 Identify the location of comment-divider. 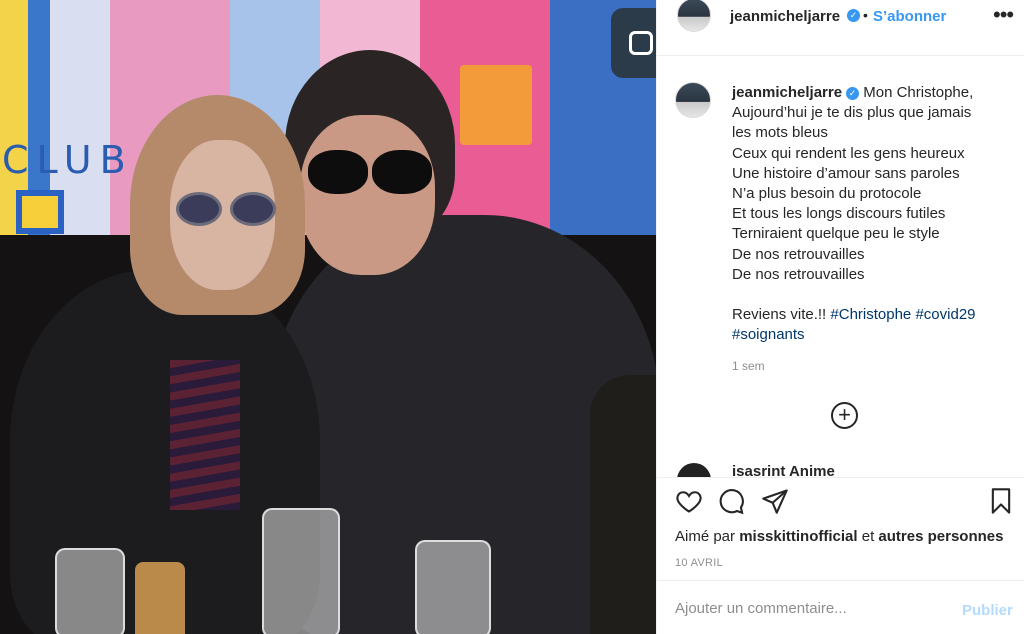
(840, 580).